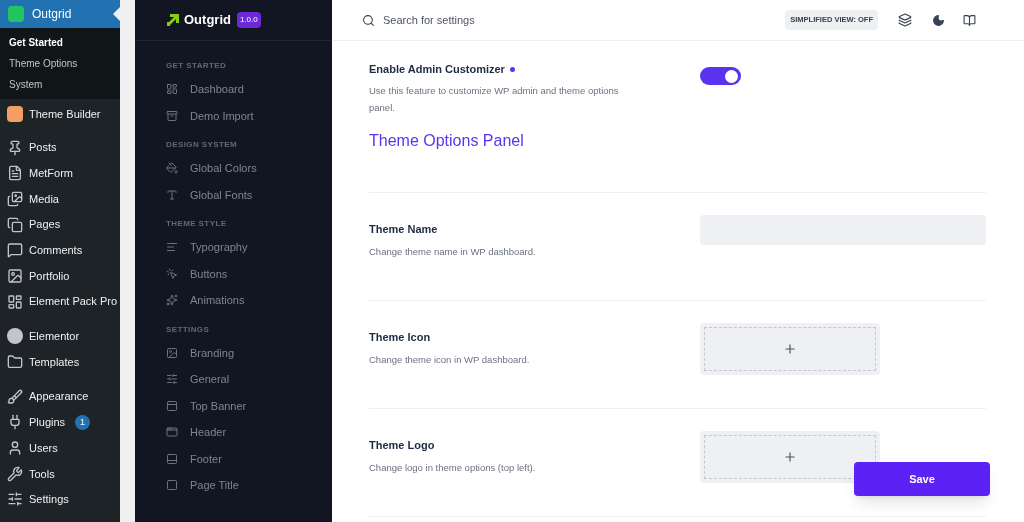 This screenshot has width=1024, height=522. What do you see at coordinates (15, 473) in the screenshot?
I see `wrench-icon` at bounding box center [15, 473].